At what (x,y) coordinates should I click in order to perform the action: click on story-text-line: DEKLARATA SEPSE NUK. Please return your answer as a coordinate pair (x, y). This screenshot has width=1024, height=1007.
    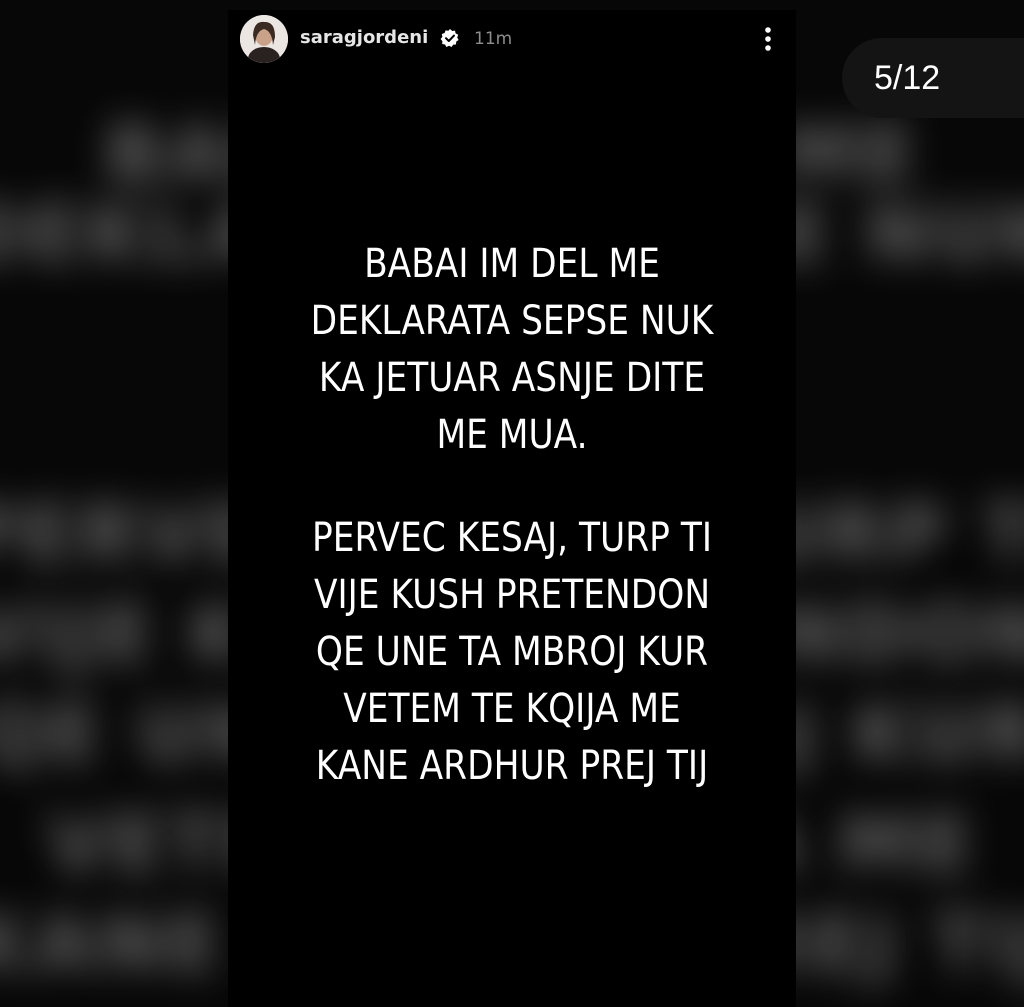
    Looking at the image, I should click on (512, 321).